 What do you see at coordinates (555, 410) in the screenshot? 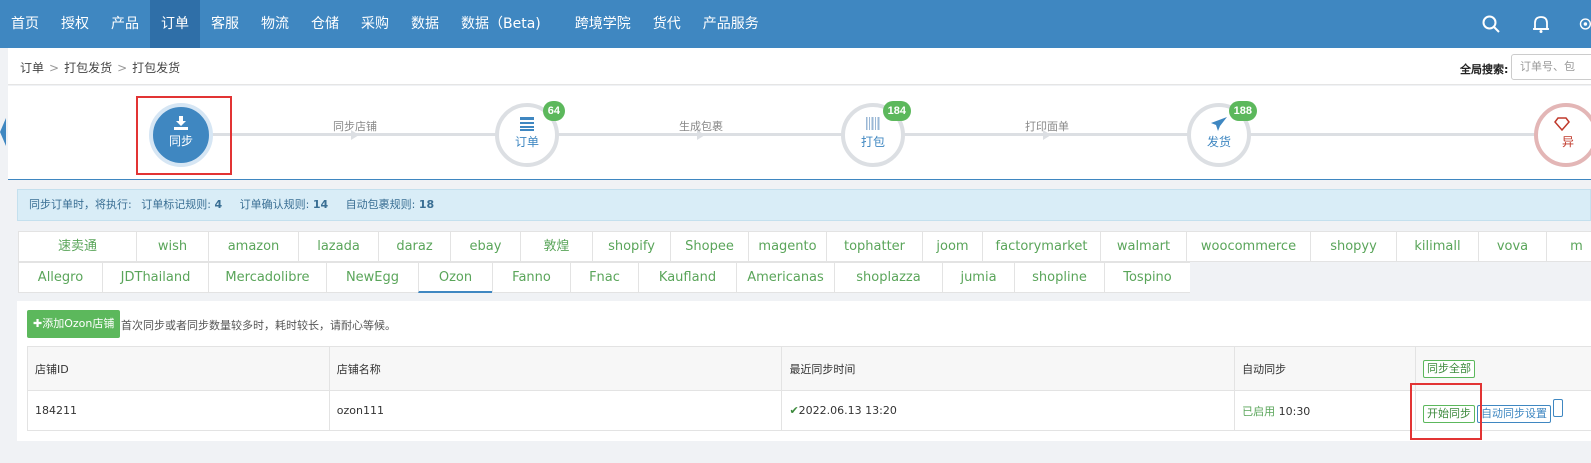
I see `store-name-cell: ozon111` at bounding box center [555, 410].